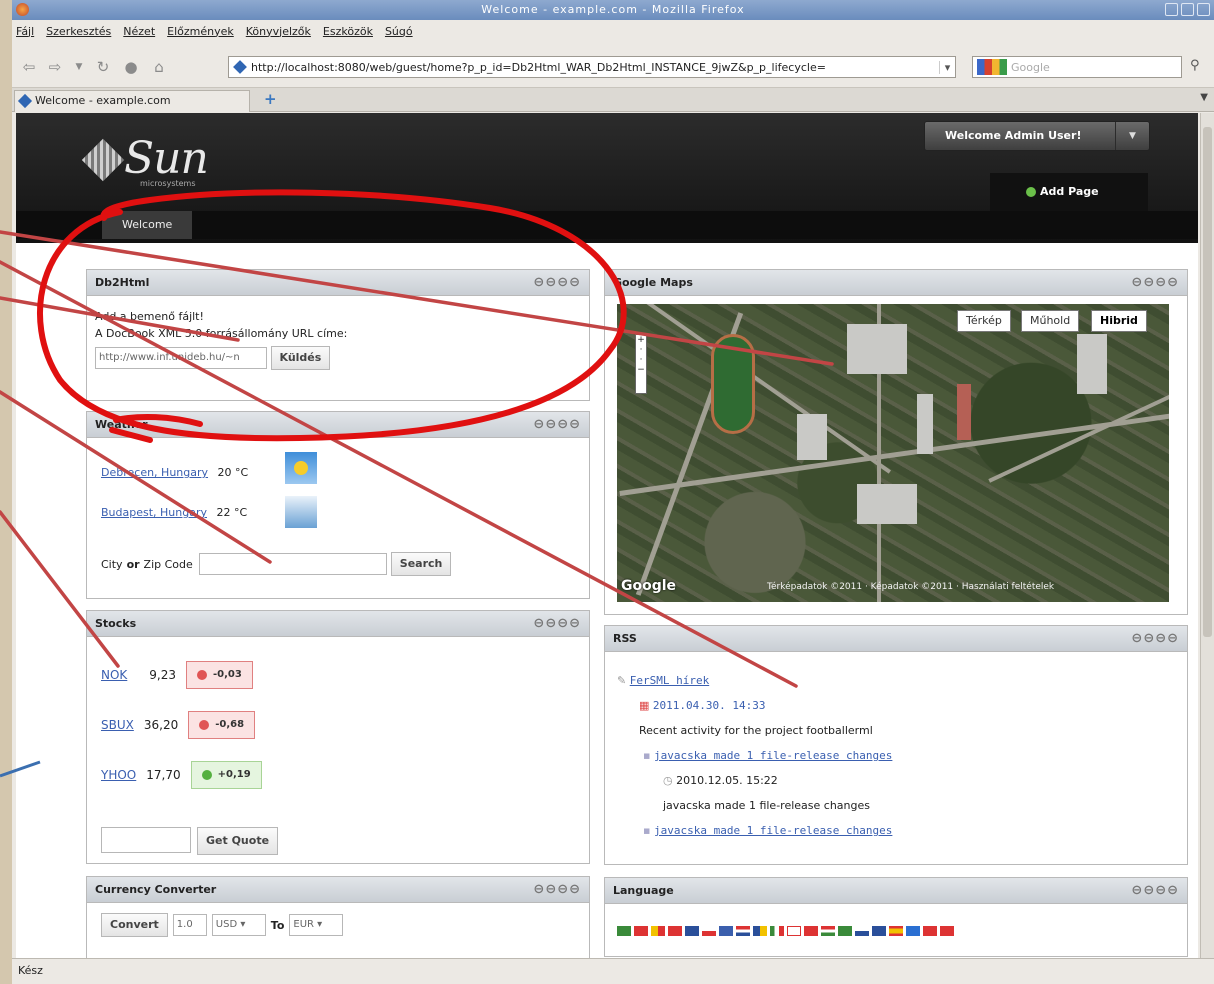  What do you see at coordinates (149, 316) in the screenshot?
I see `db2html-instruction: Add a bemenő fájlt!` at bounding box center [149, 316].